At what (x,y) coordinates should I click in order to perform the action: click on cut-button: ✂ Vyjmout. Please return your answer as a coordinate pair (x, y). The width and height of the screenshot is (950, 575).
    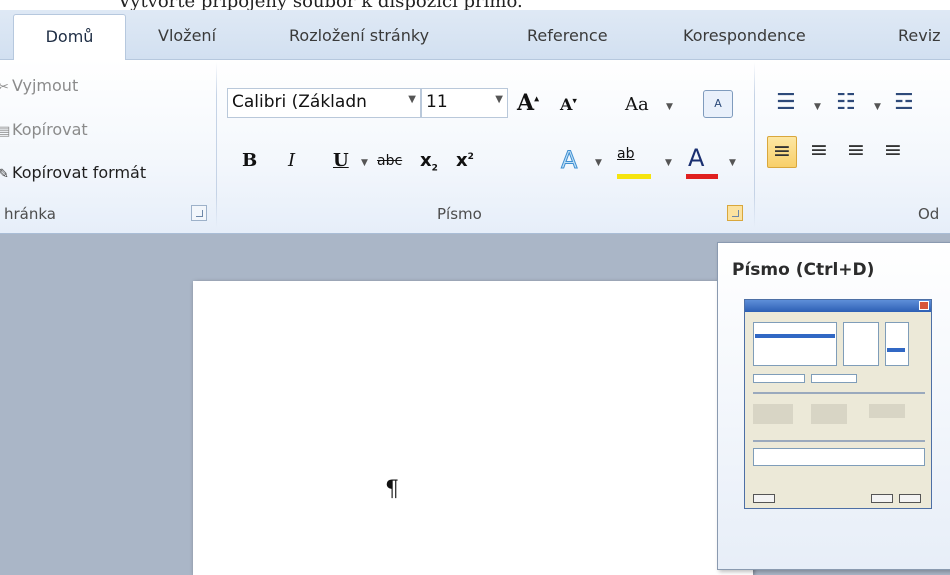
    Looking at the image, I should click on (39, 85).